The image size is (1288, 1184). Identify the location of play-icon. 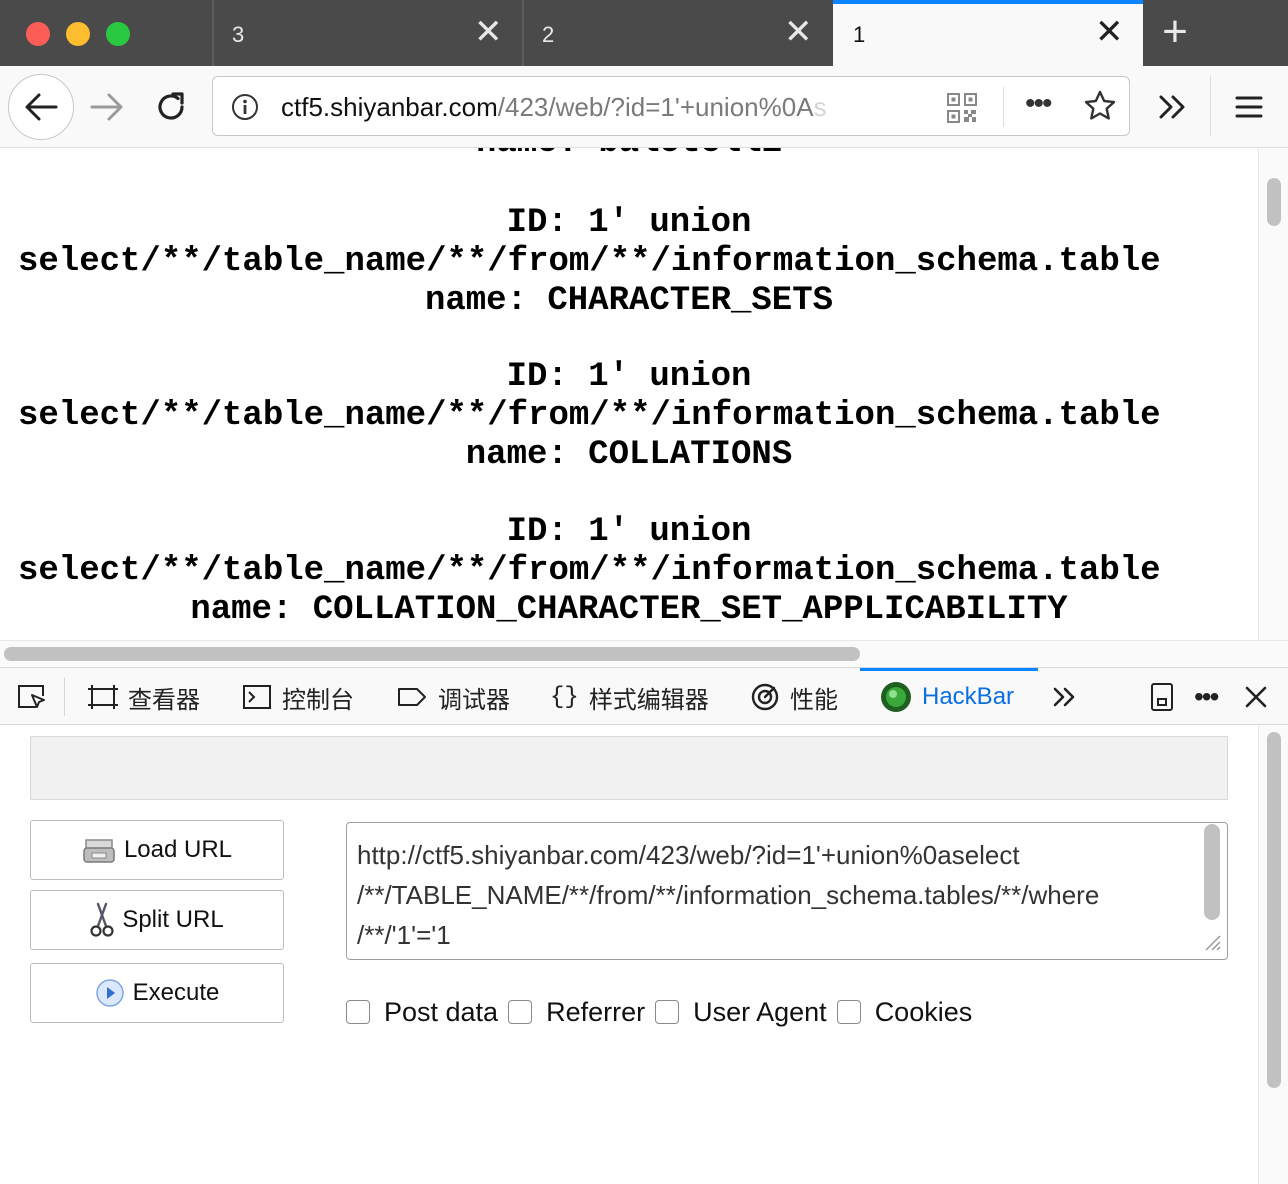
(109, 993).